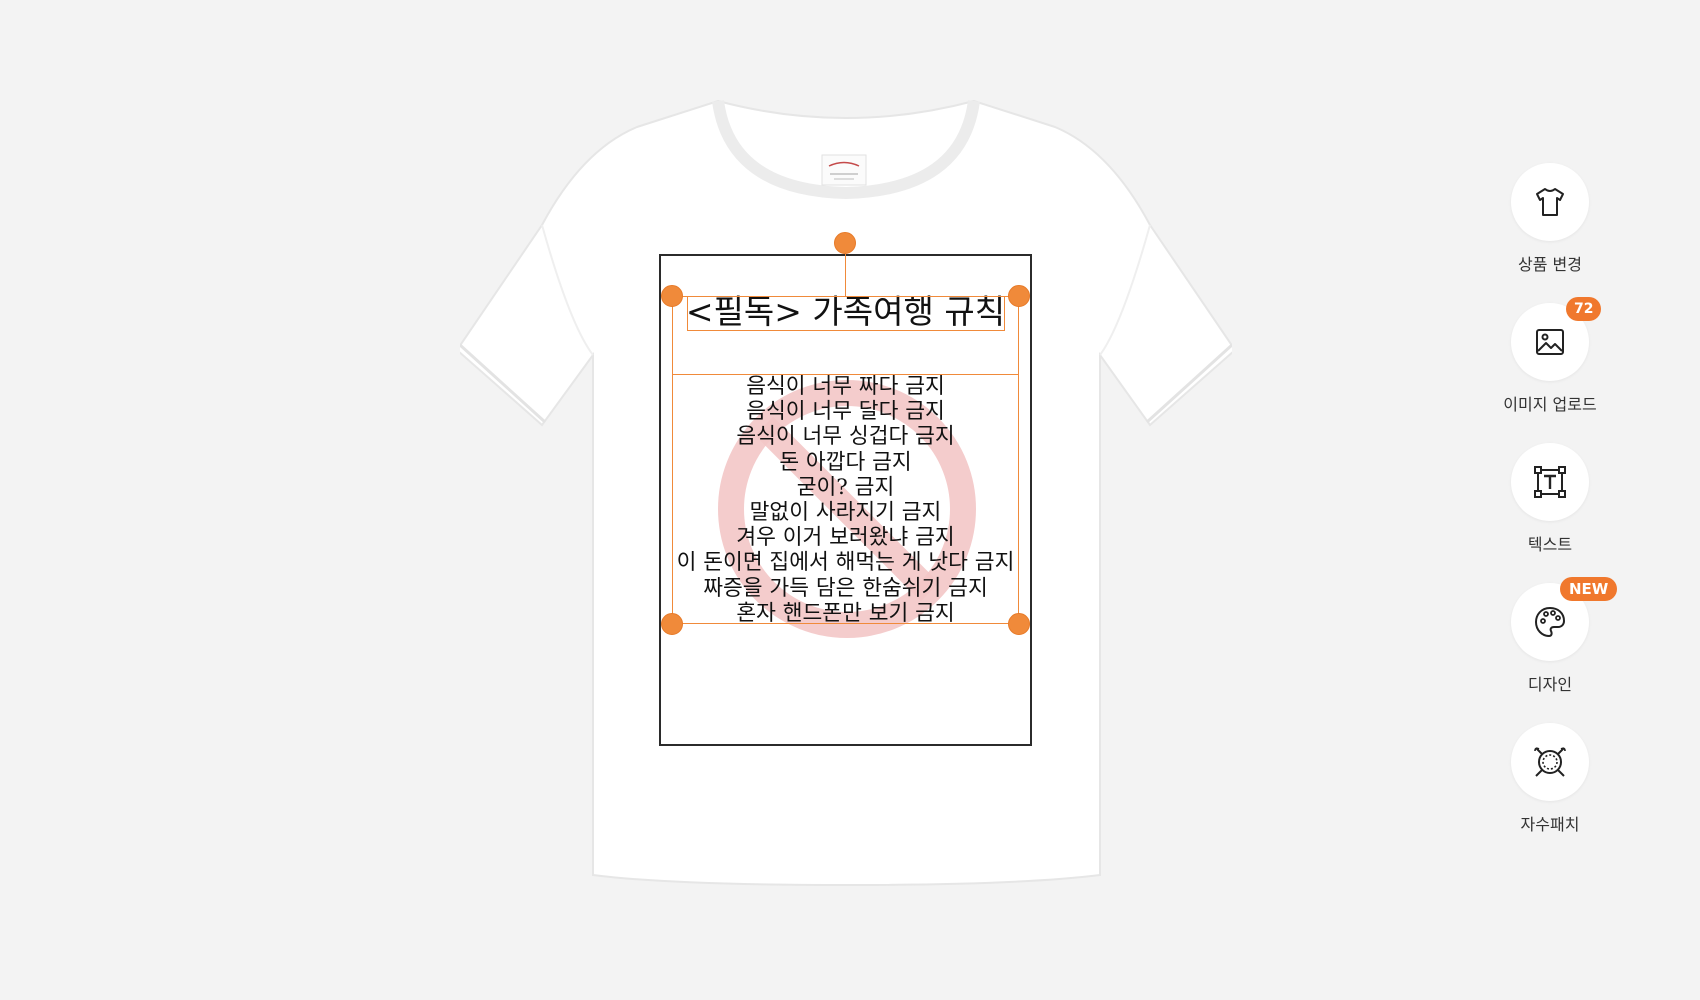 The image size is (1700, 1000). I want to click on image-icon, so click(1550, 342).